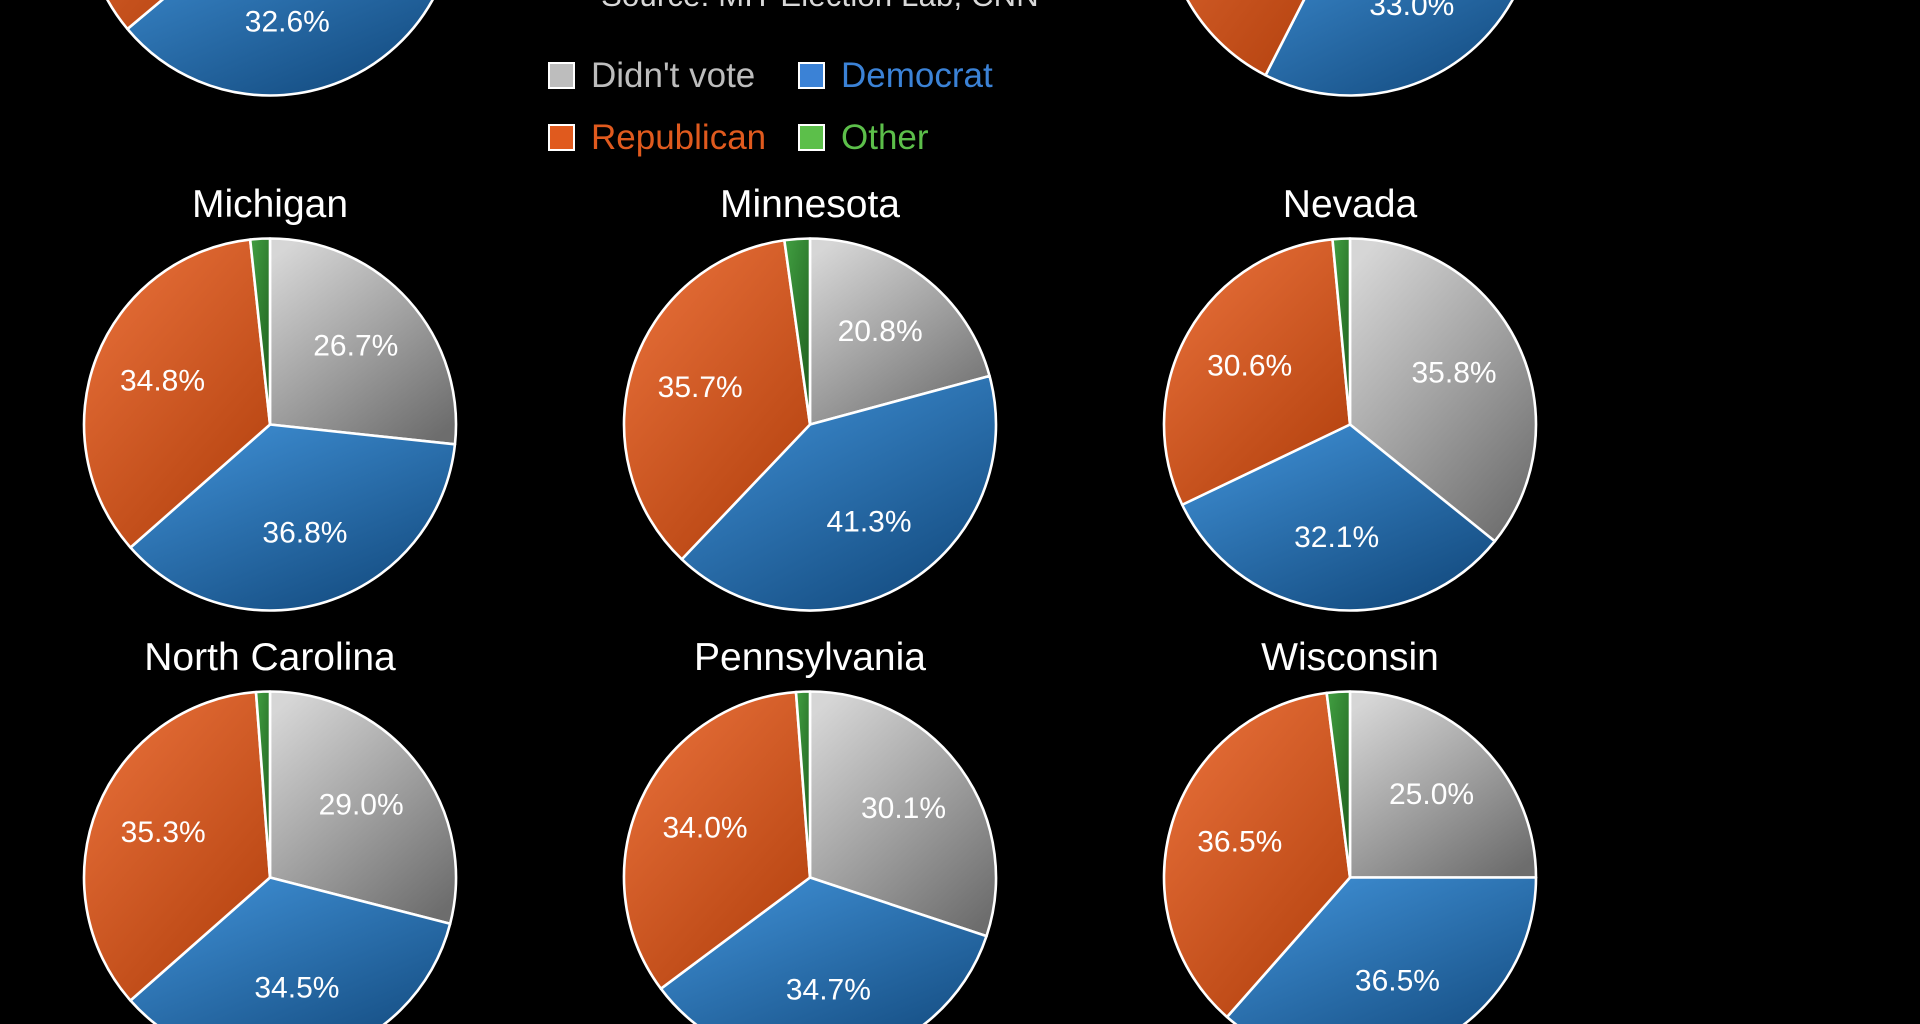 The height and width of the screenshot is (1024, 1920). I want to click on pie-chart-wisconsin: Wisconsin 25.0% 36.5% 36.5%, so click(1350, 831).